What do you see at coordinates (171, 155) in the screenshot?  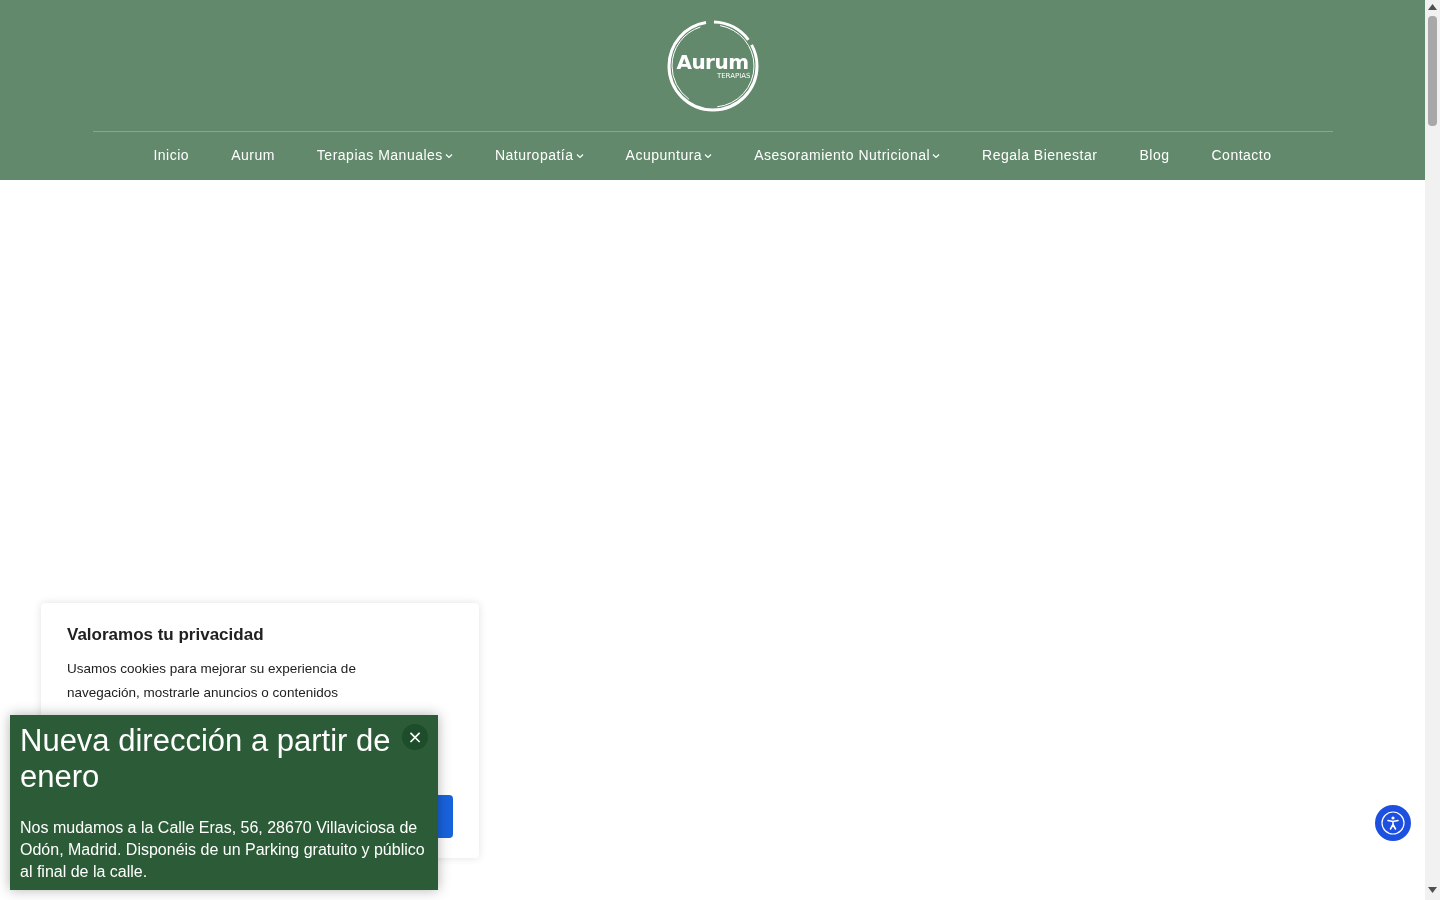 I see `nav-link: Inicio` at bounding box center [171, 155].